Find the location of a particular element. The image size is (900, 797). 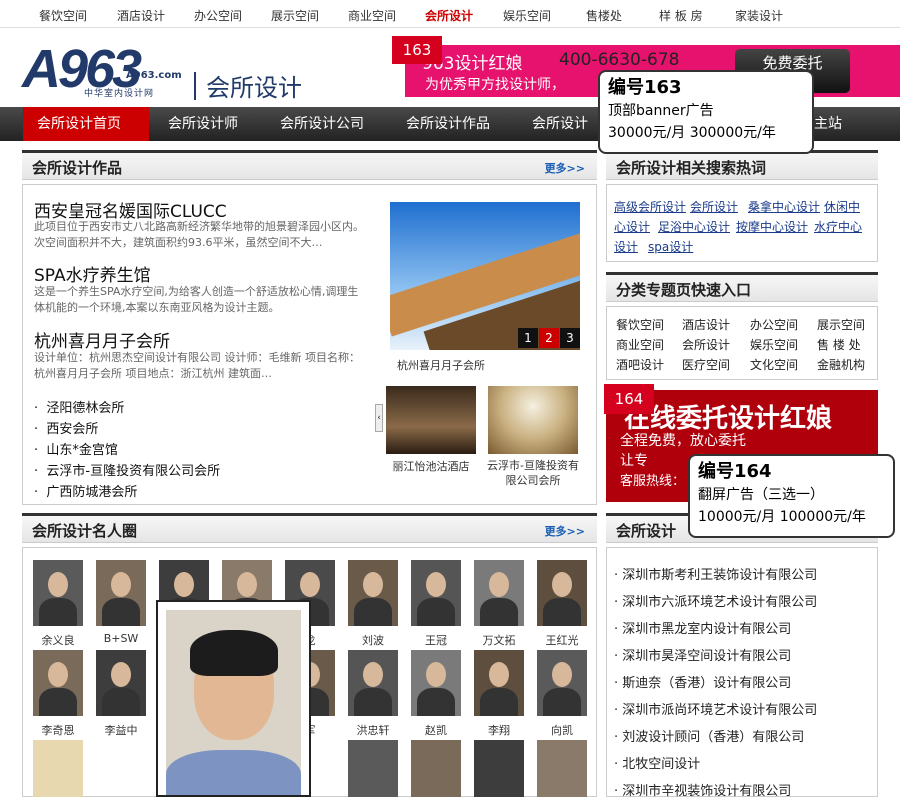

top-nav-item: 办公空间 is located at coordinates (218, 15).